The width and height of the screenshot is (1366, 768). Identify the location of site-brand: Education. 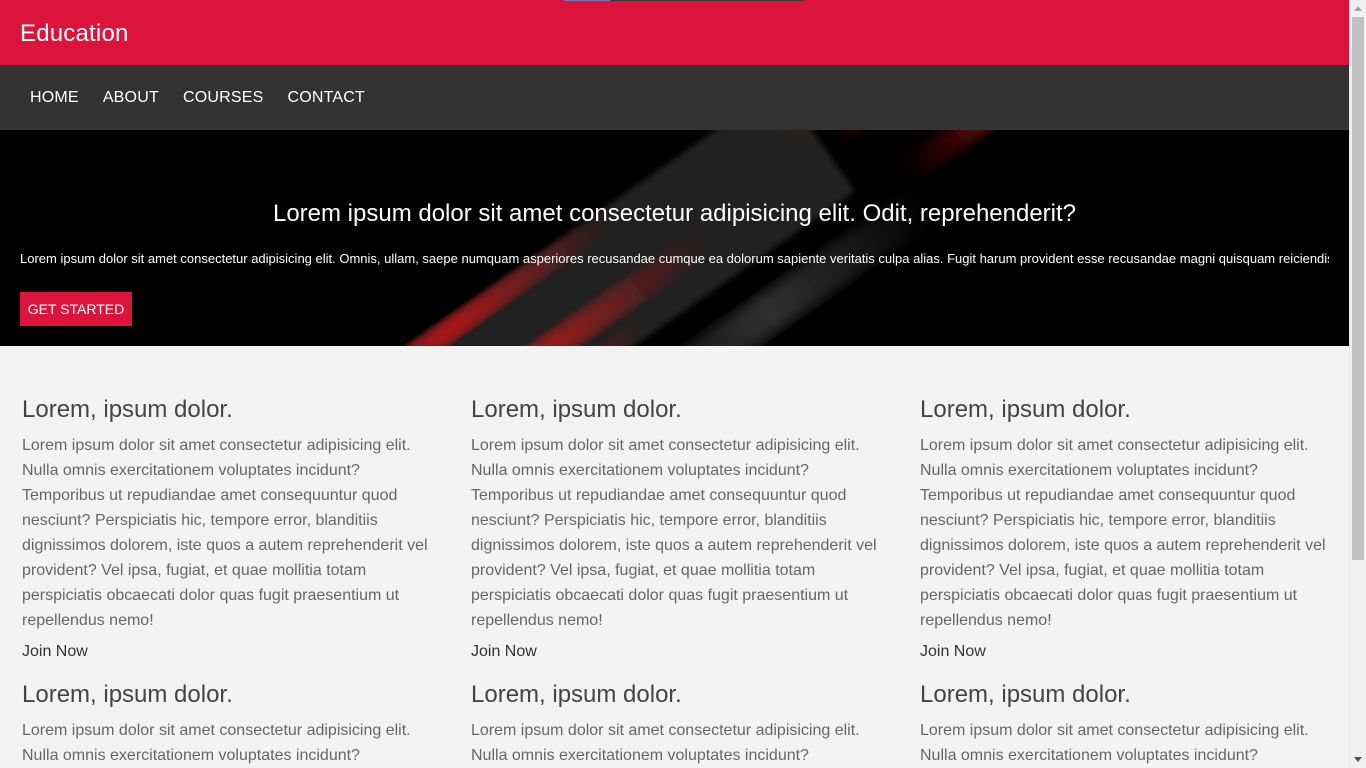
(74, 34).